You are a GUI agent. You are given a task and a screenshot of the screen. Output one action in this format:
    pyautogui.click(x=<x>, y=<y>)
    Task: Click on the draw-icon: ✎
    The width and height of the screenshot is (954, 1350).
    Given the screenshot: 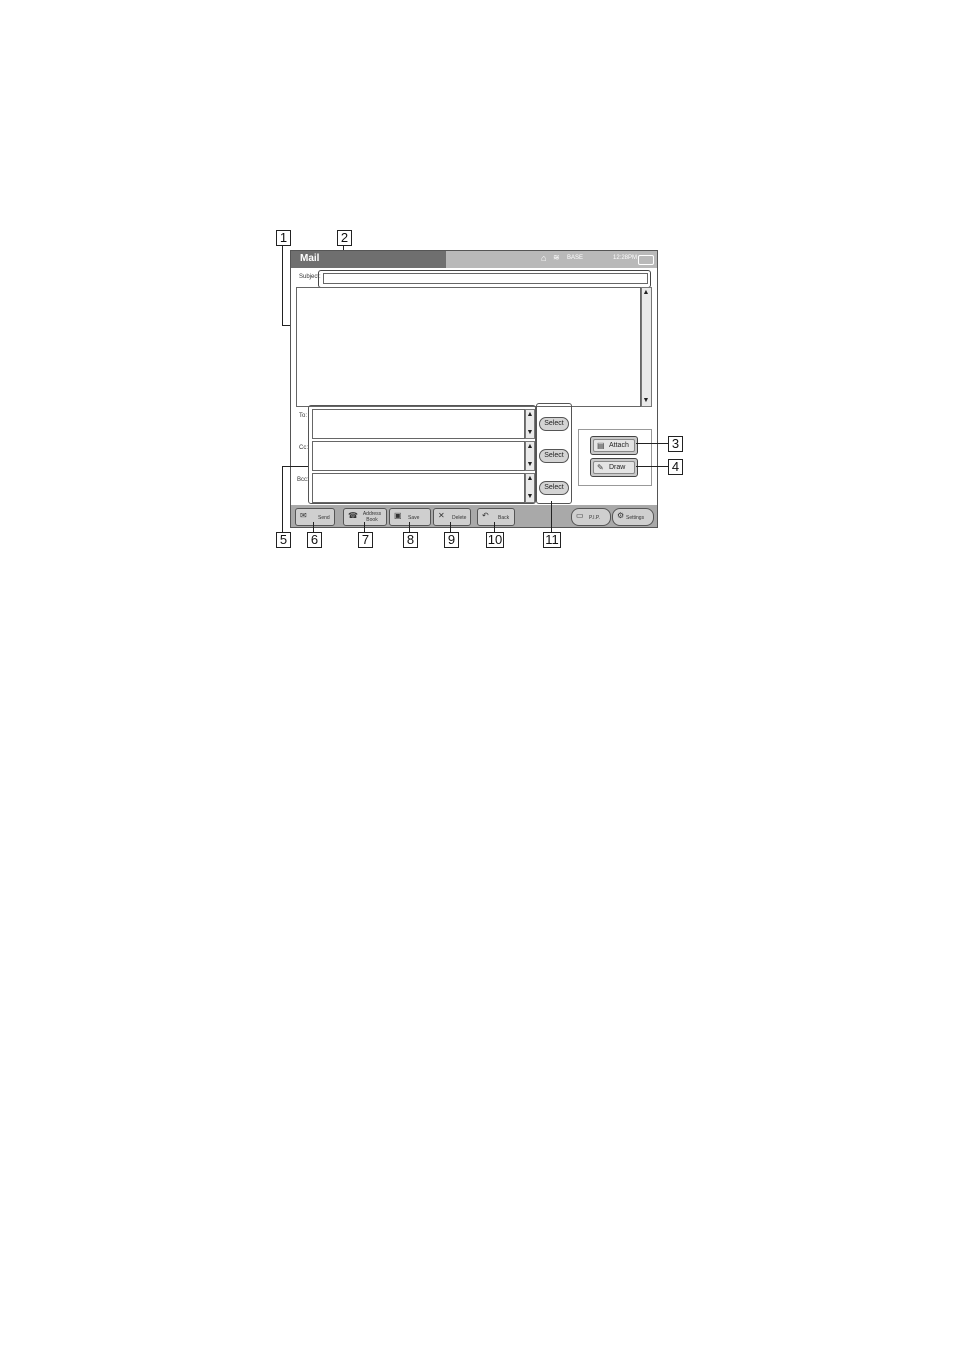 What is the action you would take?
    pyautogui.click(x=600, y=467)
    